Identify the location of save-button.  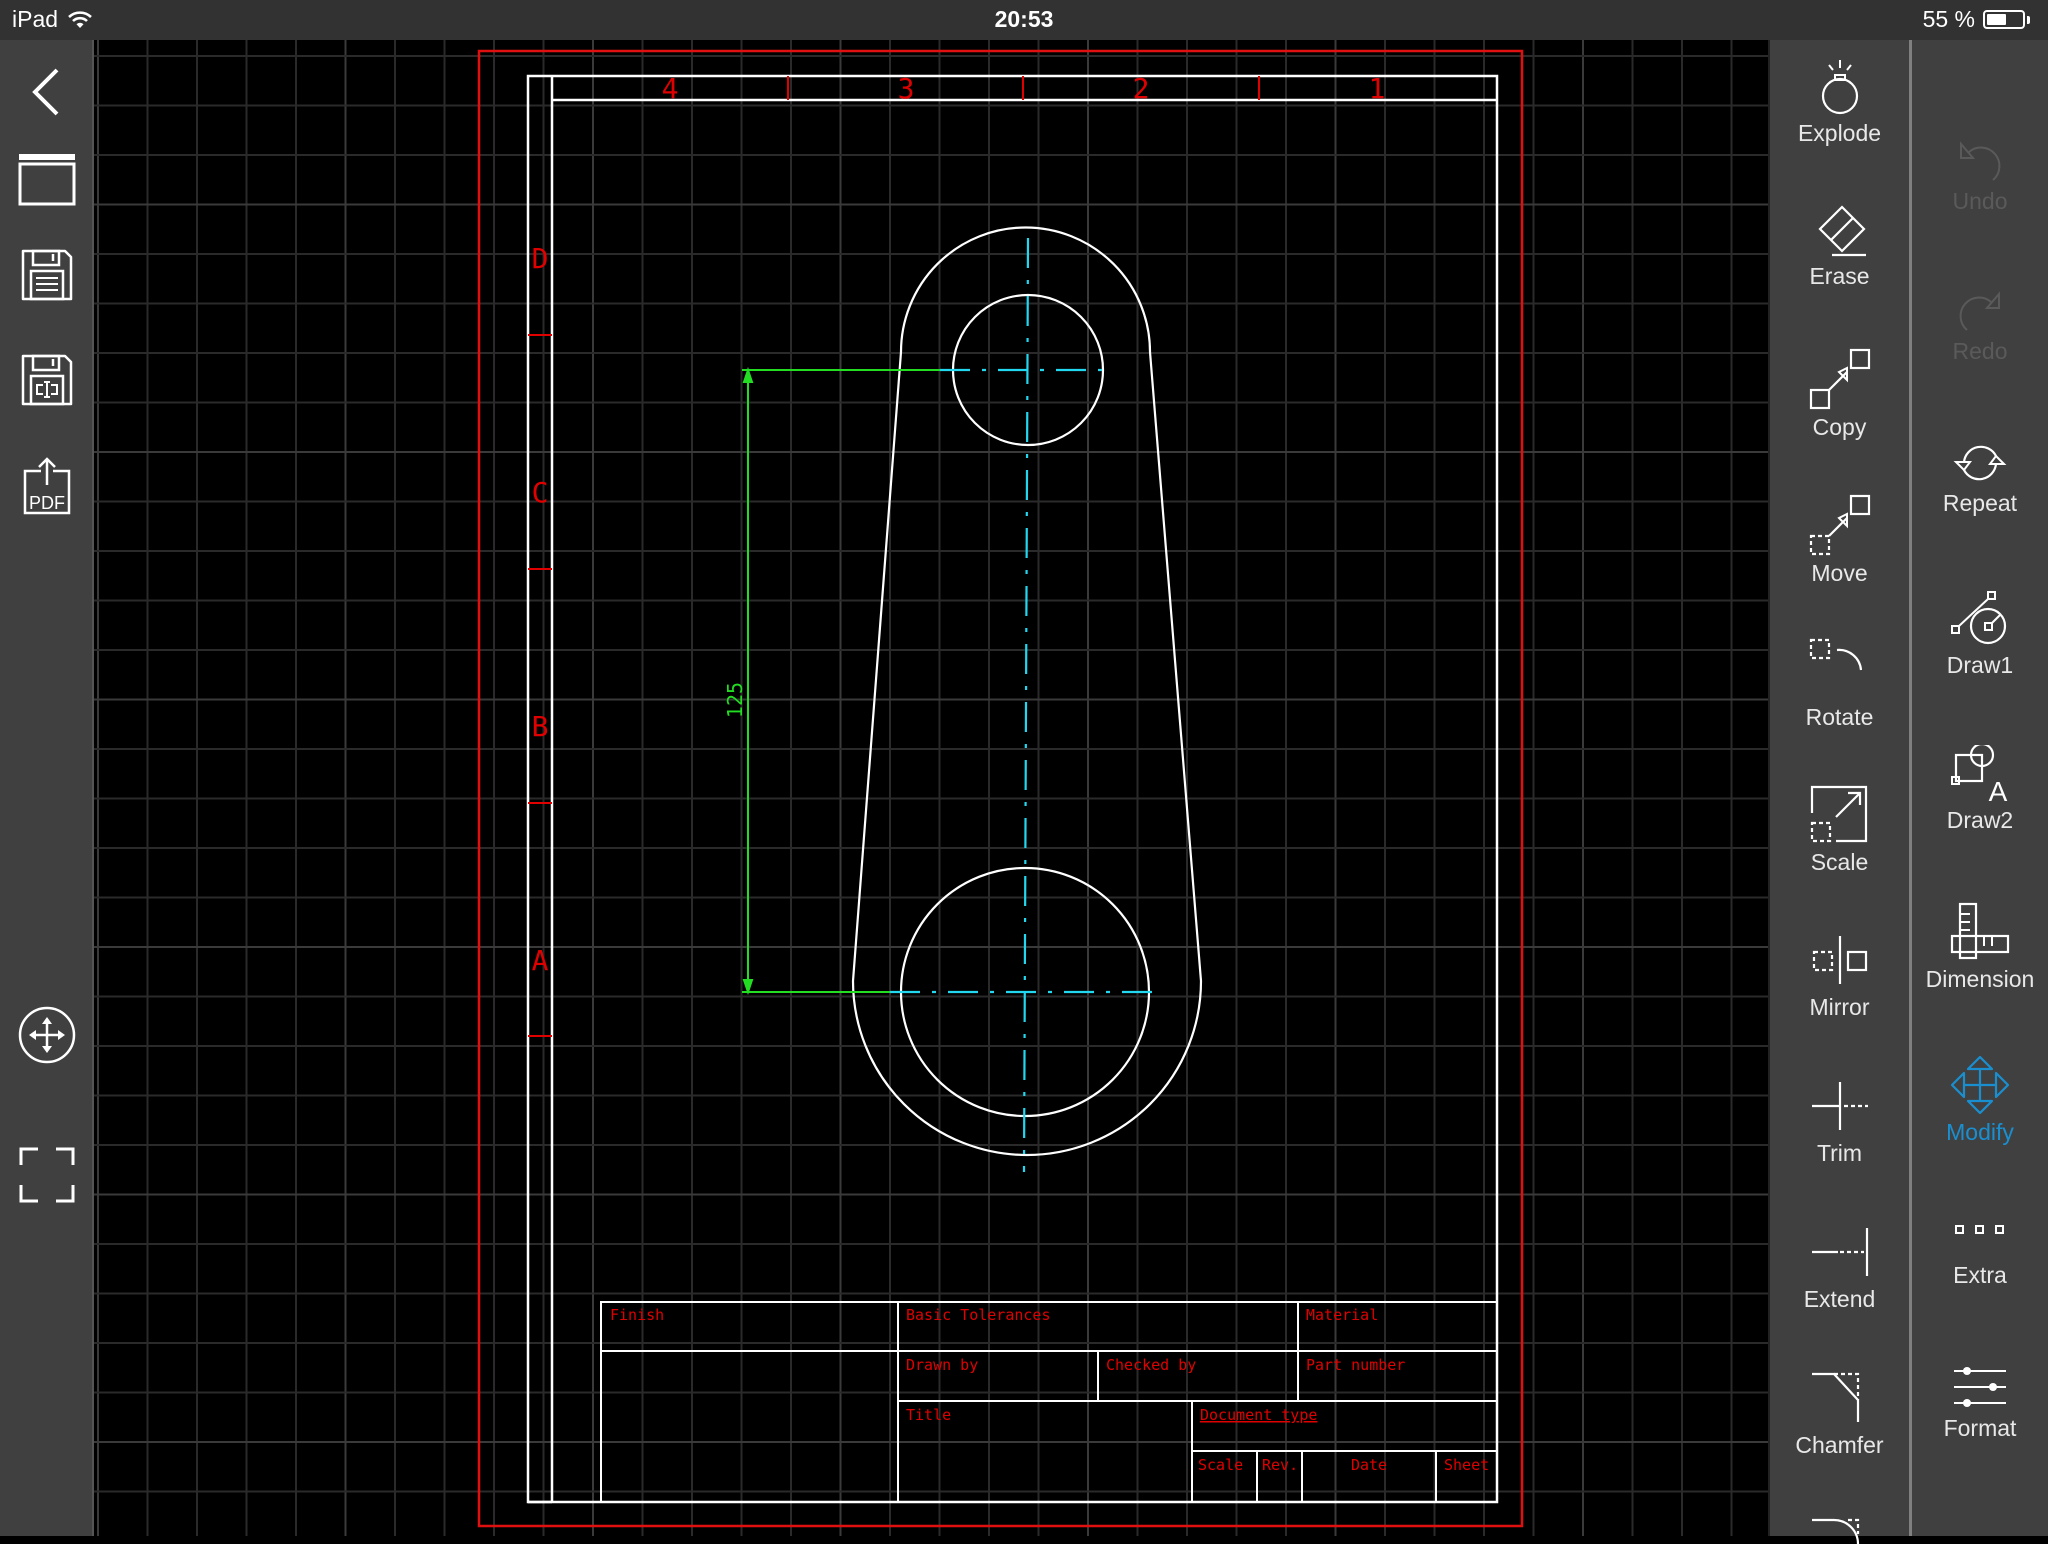
(47, 275).